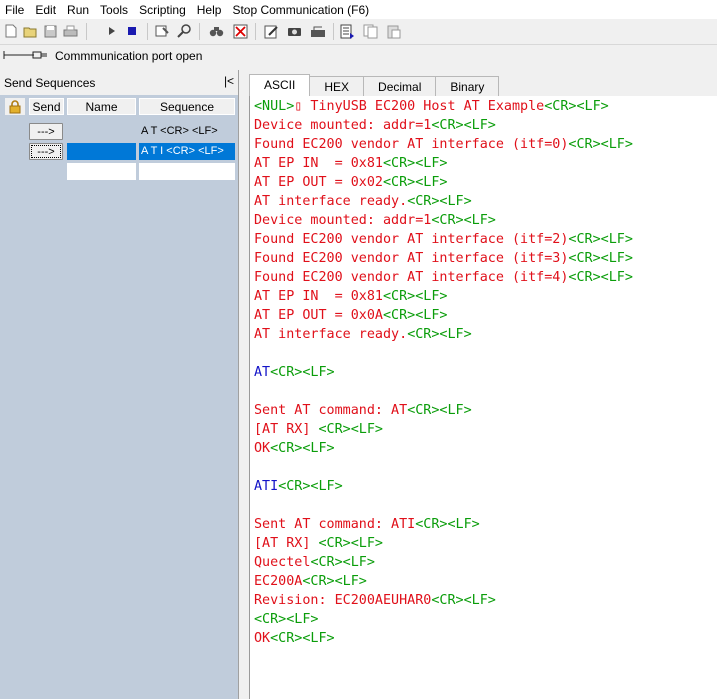 This screenshot has height=699, width=717. Describe the element at coordinates (70, 31) in the screenshot. I see `print-icon` at that location.